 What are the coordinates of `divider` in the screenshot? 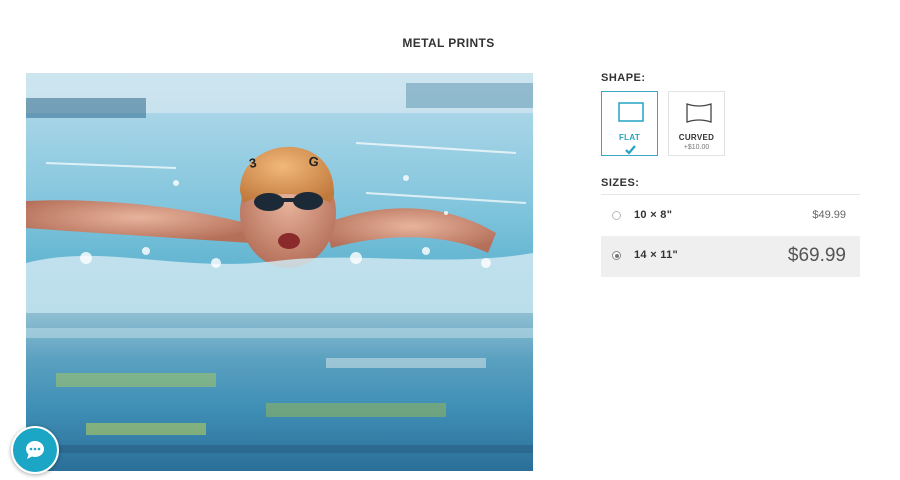 It's located at (730, 194).